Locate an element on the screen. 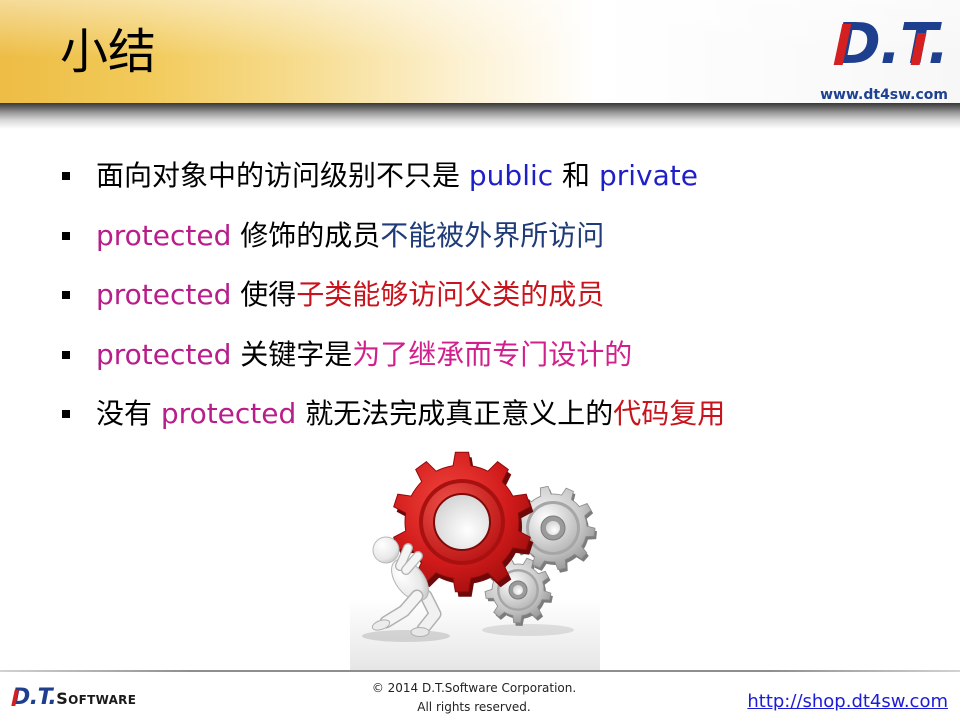  bullet-item: 没有 protected 就无法完成真正意义上的代码复用 is located at coordinates (480, 414).